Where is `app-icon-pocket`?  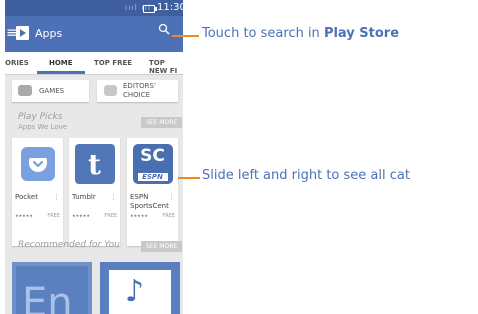 app-icon-pocket is located at coordinates (37, 164).